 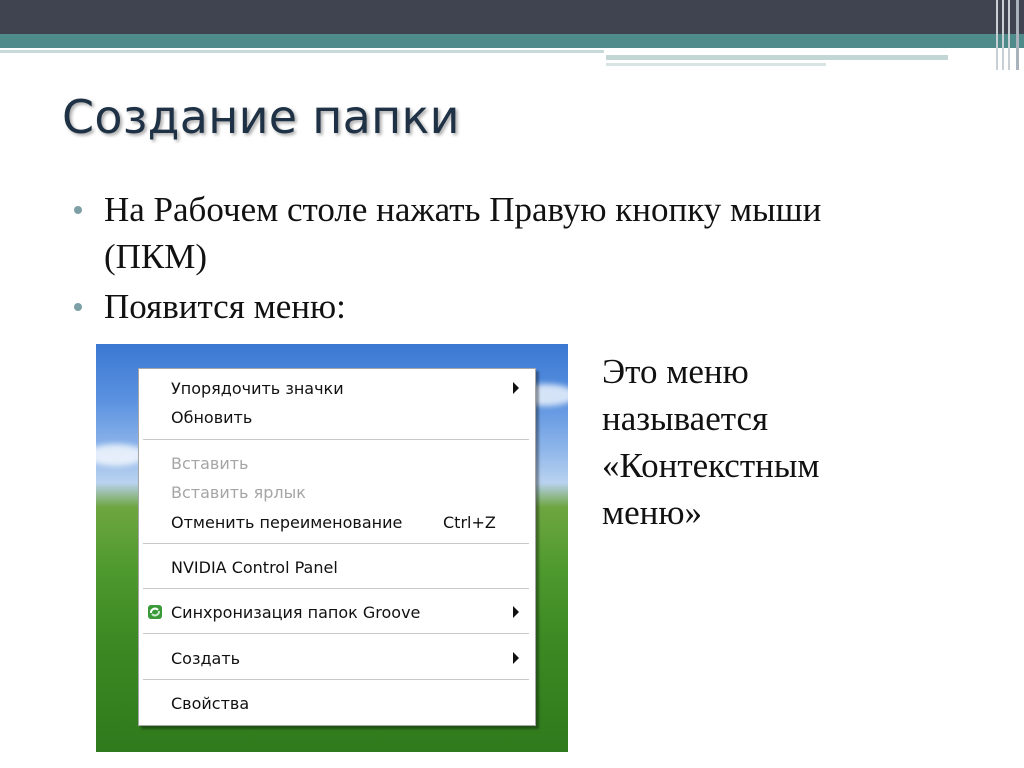 I want to click on menu-item-label: NVIDIA Control Panel, so click(x=254, y=567).